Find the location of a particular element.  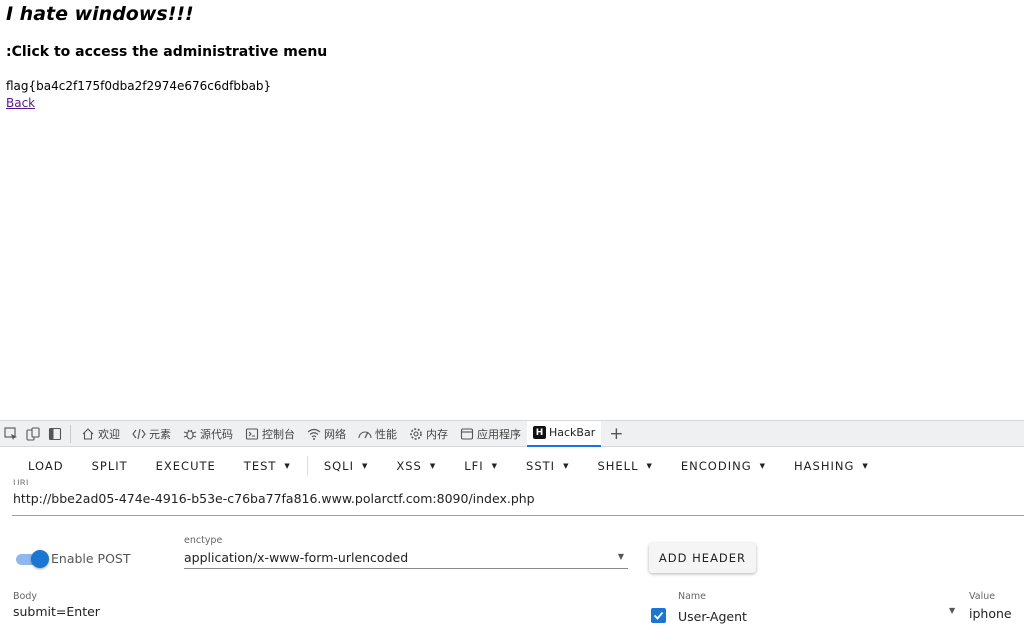

code-icon is located at coordinates (139, 433).